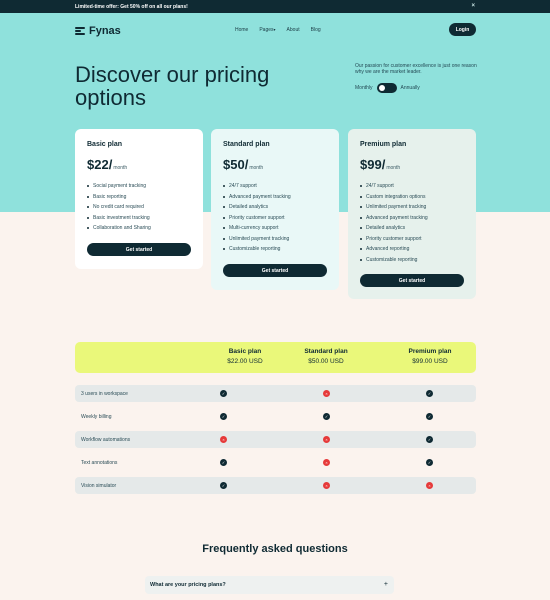 The height and width of the screenshot is (600, 550). I want to click on billing-toggle-row: Monthly Annually, so click(387, 88).